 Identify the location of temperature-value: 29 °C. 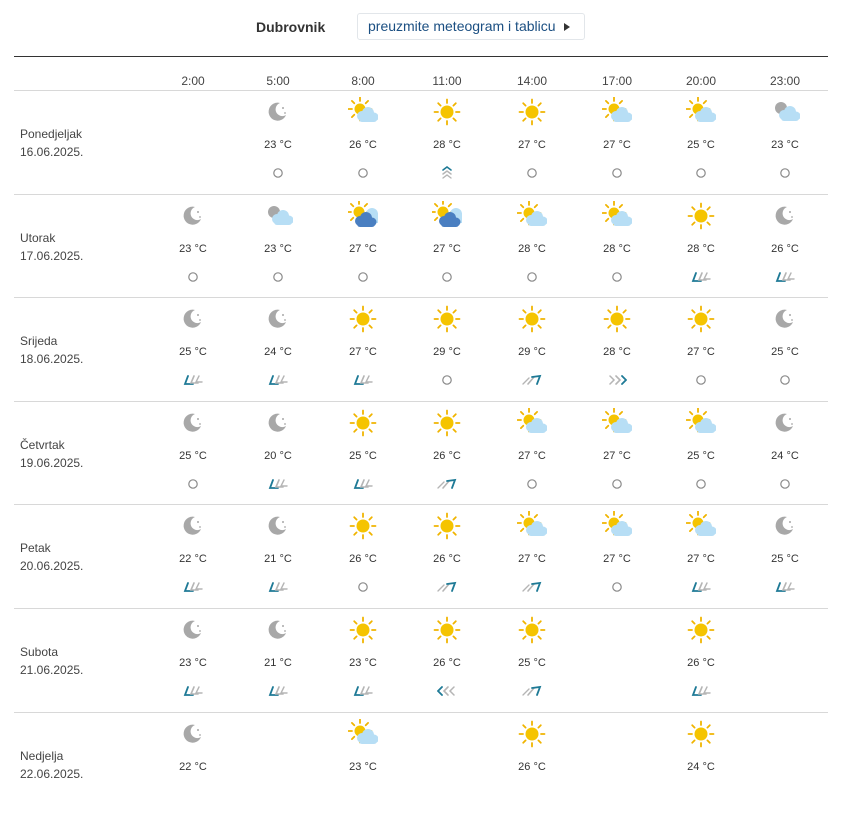
(447, 352).